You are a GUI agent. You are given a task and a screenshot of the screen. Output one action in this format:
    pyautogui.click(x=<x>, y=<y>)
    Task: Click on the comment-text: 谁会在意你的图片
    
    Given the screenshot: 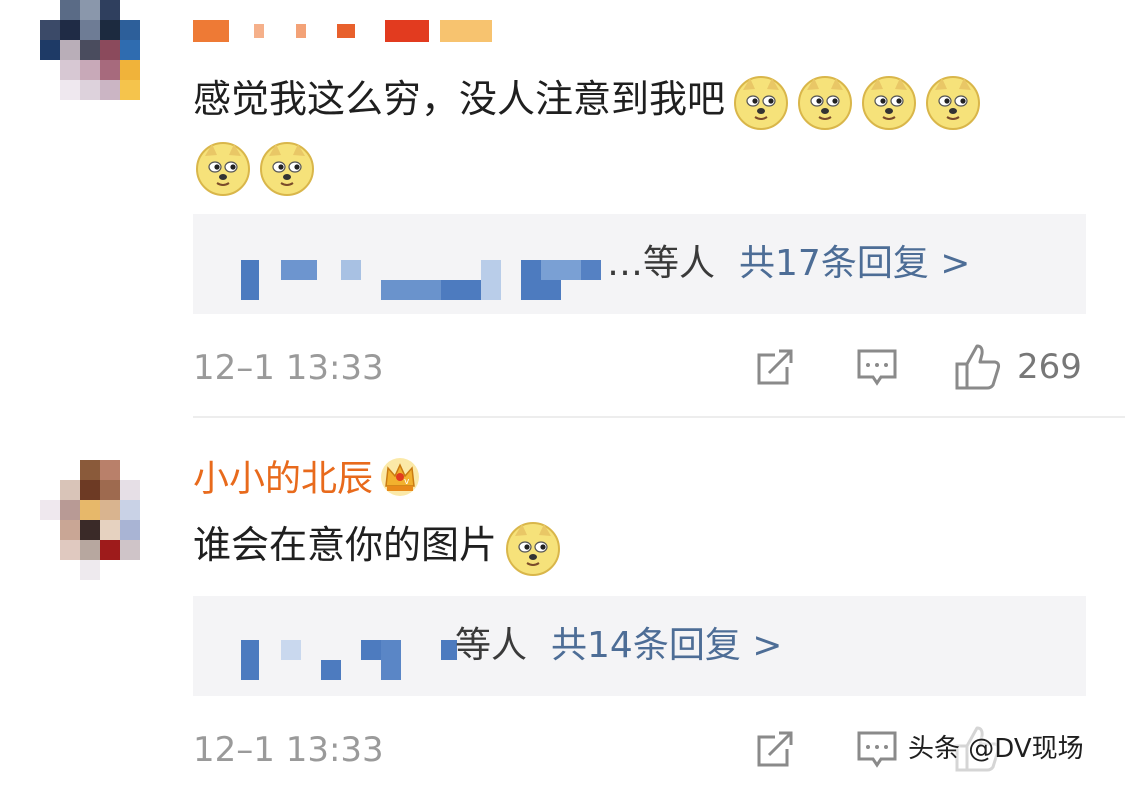 What is the action you would take?
    pyautogui.click(x=643, y=545)
    